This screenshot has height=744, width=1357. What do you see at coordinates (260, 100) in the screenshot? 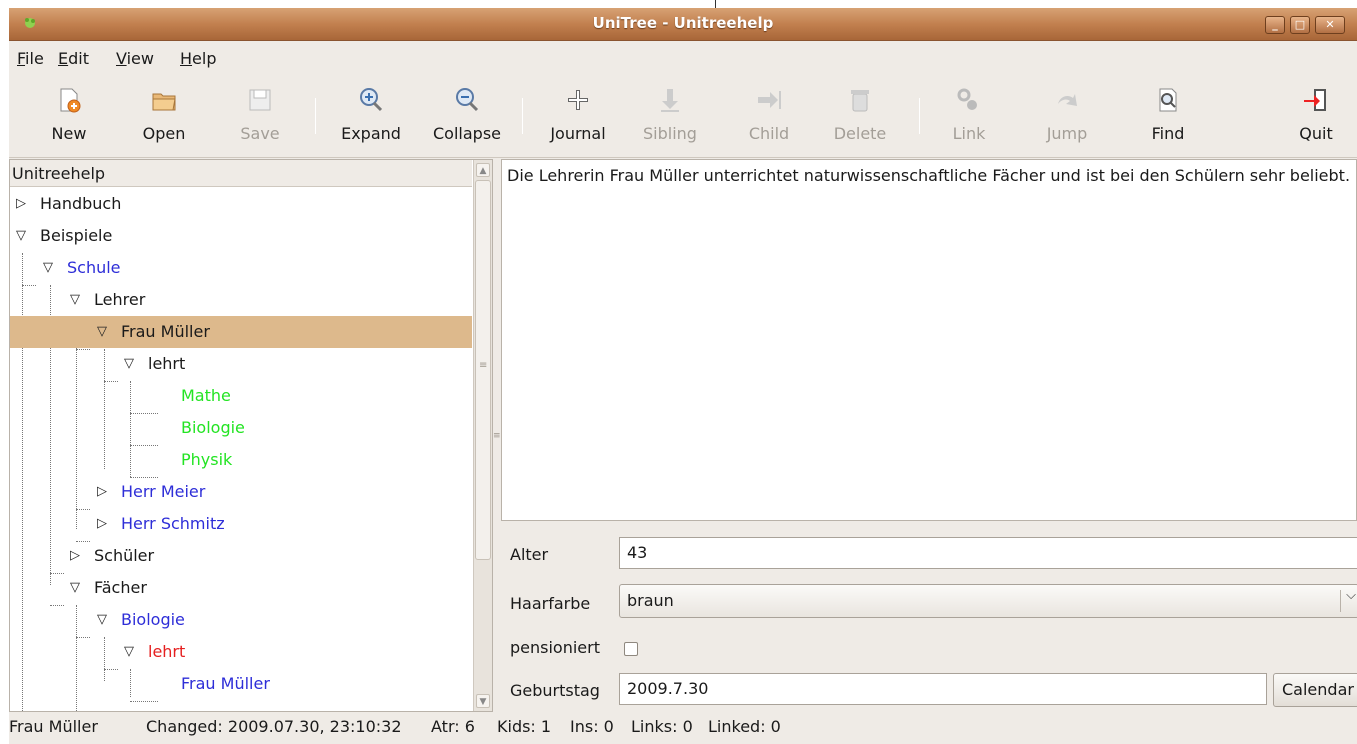
I see `save-icon` at bounding box center [260, 100].